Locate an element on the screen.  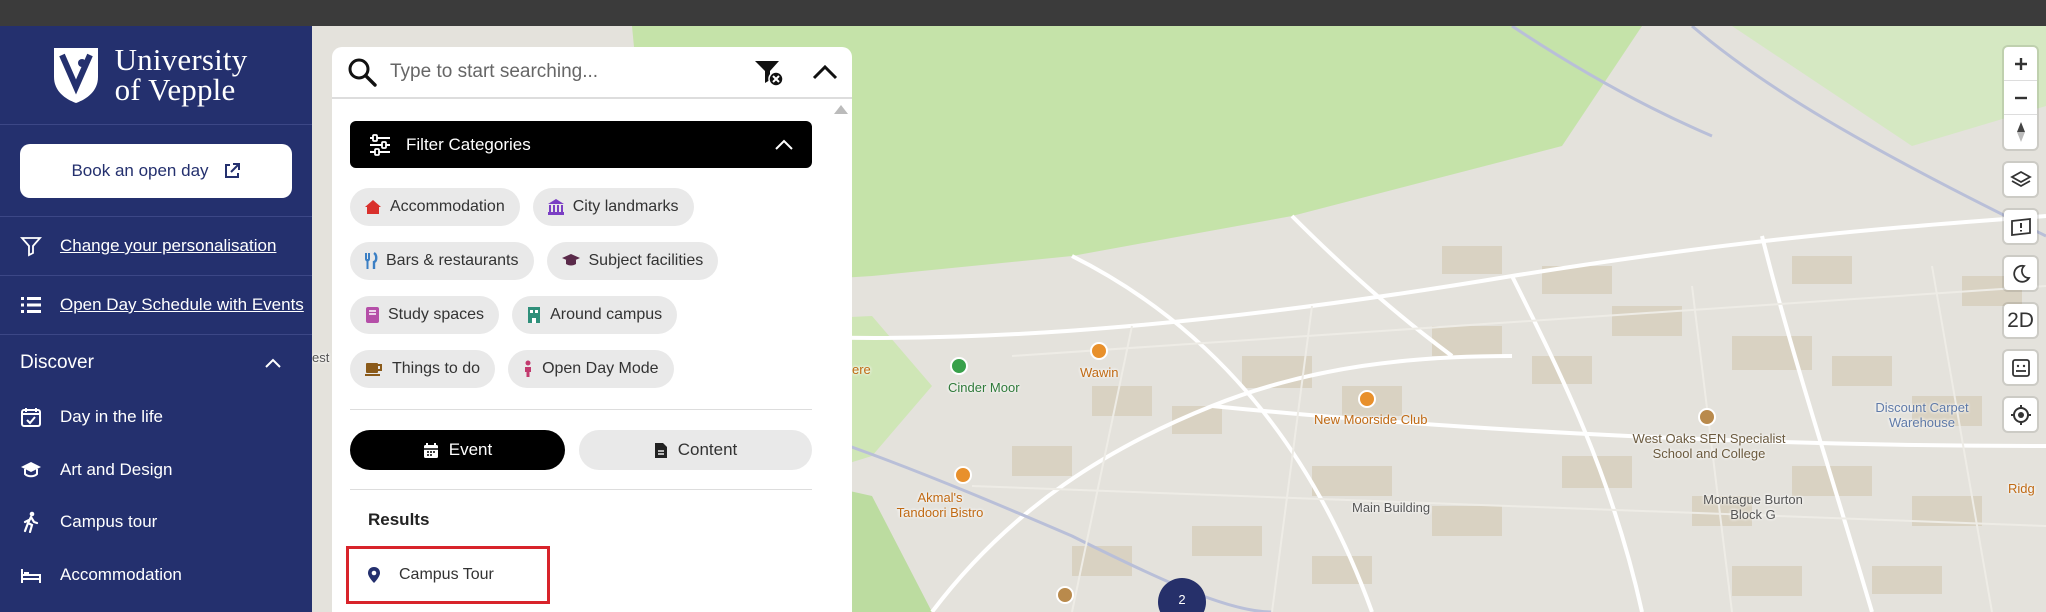
tab-content: Content is located at coordinates (695, 450).